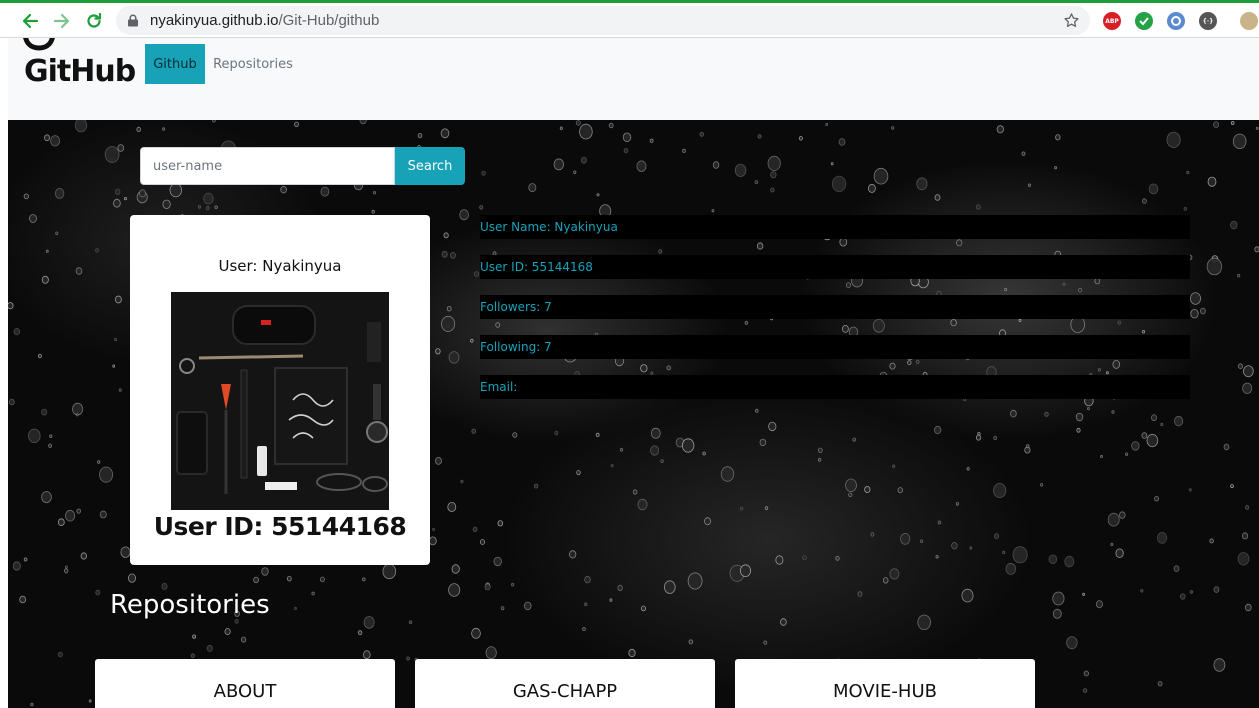 Image resolution: width=1259 pixels, height=708 pixels. What do you see at coordinates (885, 691) in the screenshot?
I see `repo-title: MOVIE-HUB` at bounding box center [885, 691].